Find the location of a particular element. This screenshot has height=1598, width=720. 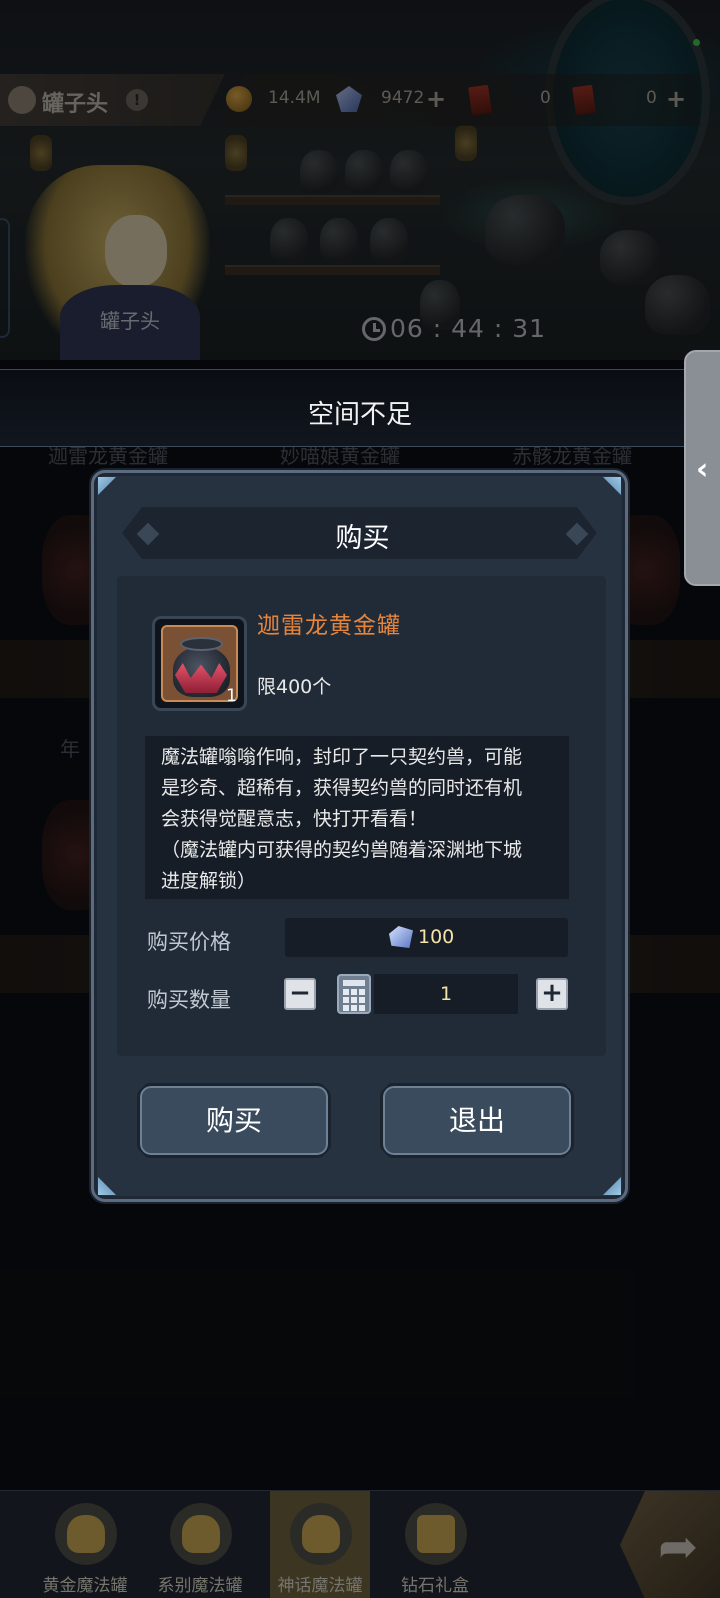

nav-gold-jar: 黄金魔法罐 is located at coordinates (85, 1544).